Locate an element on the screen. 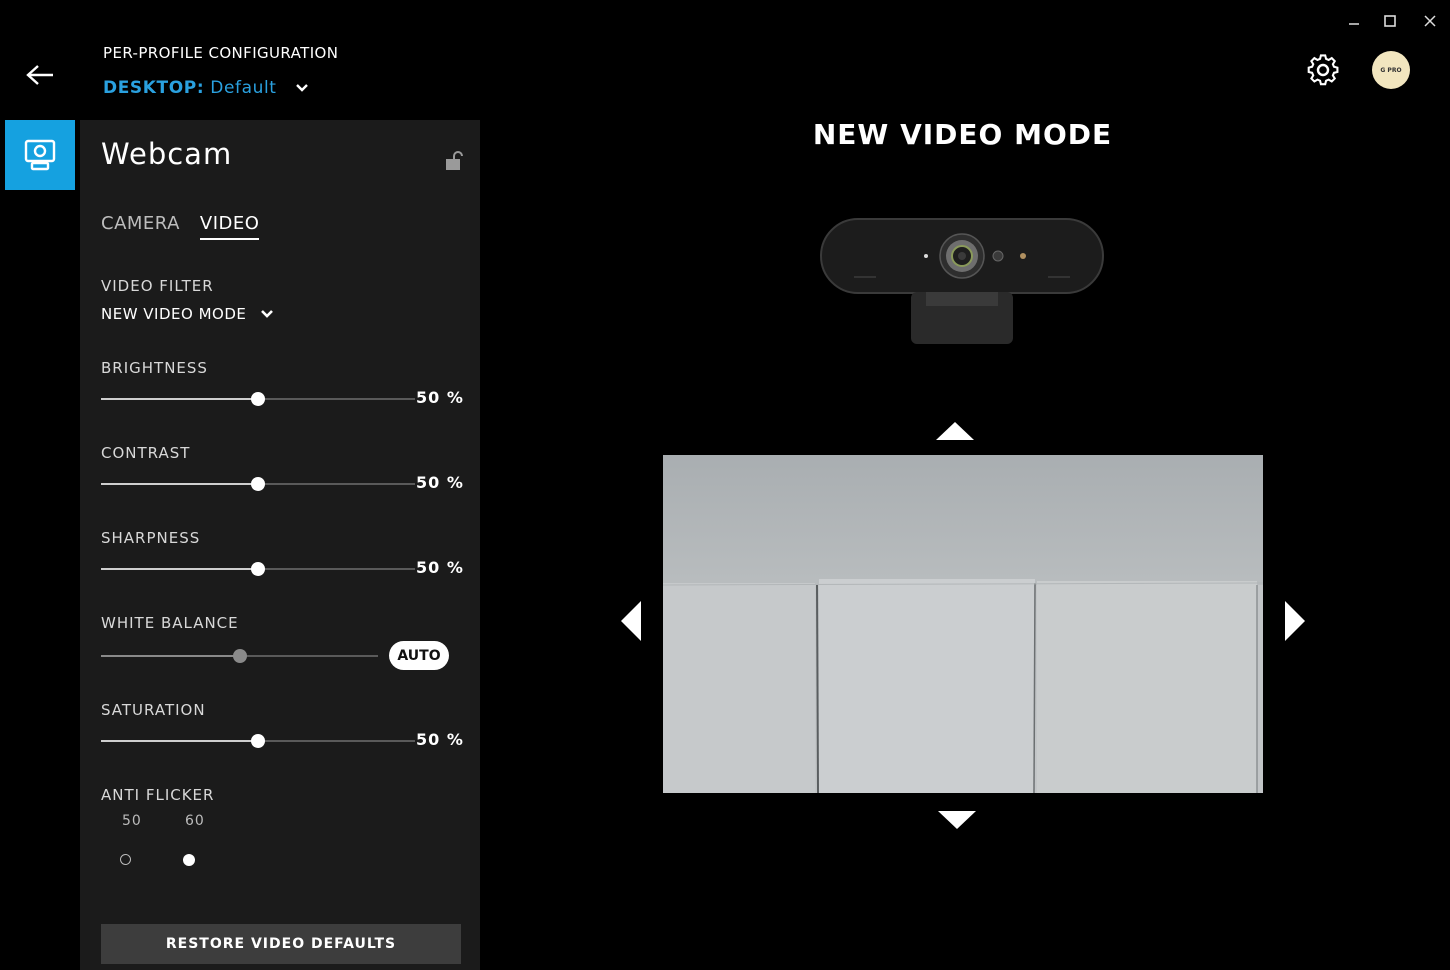  anti-flicker-option-label: 60 is located at coordinates (195, 821).